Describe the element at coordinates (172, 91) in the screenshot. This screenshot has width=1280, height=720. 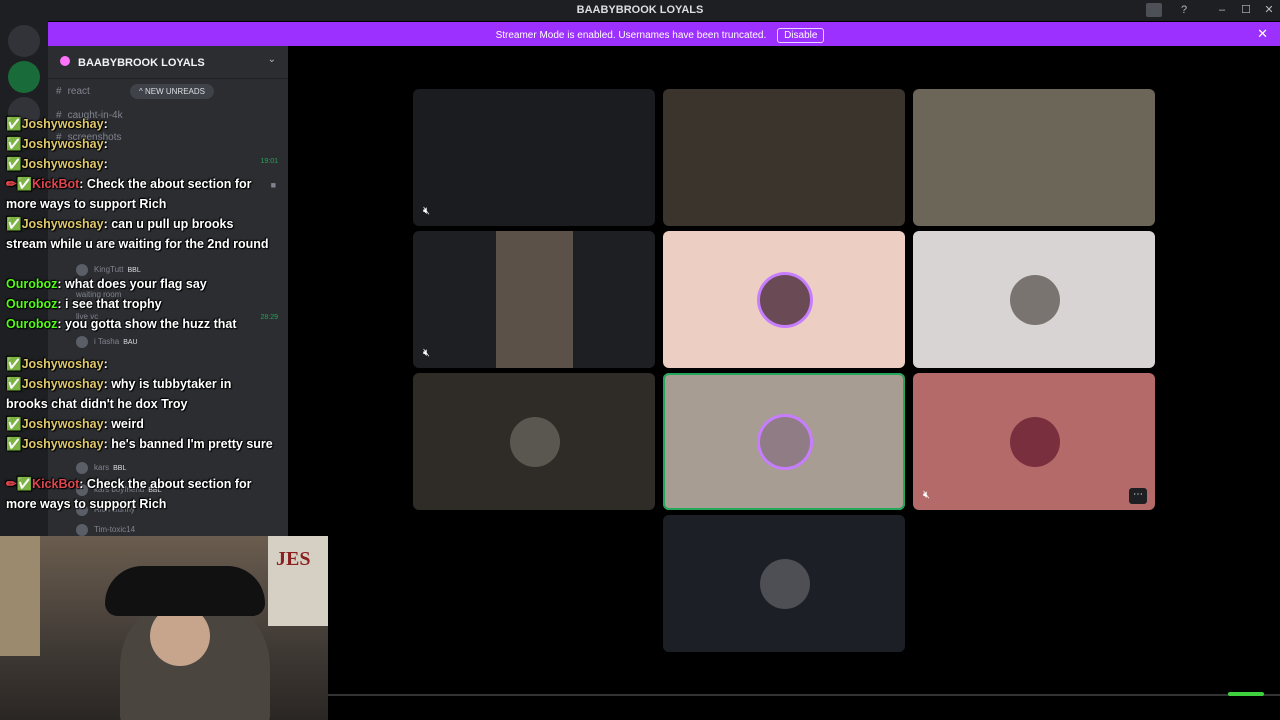
I see `new-unreads-button: ^ NEW UNREADS` at that location.